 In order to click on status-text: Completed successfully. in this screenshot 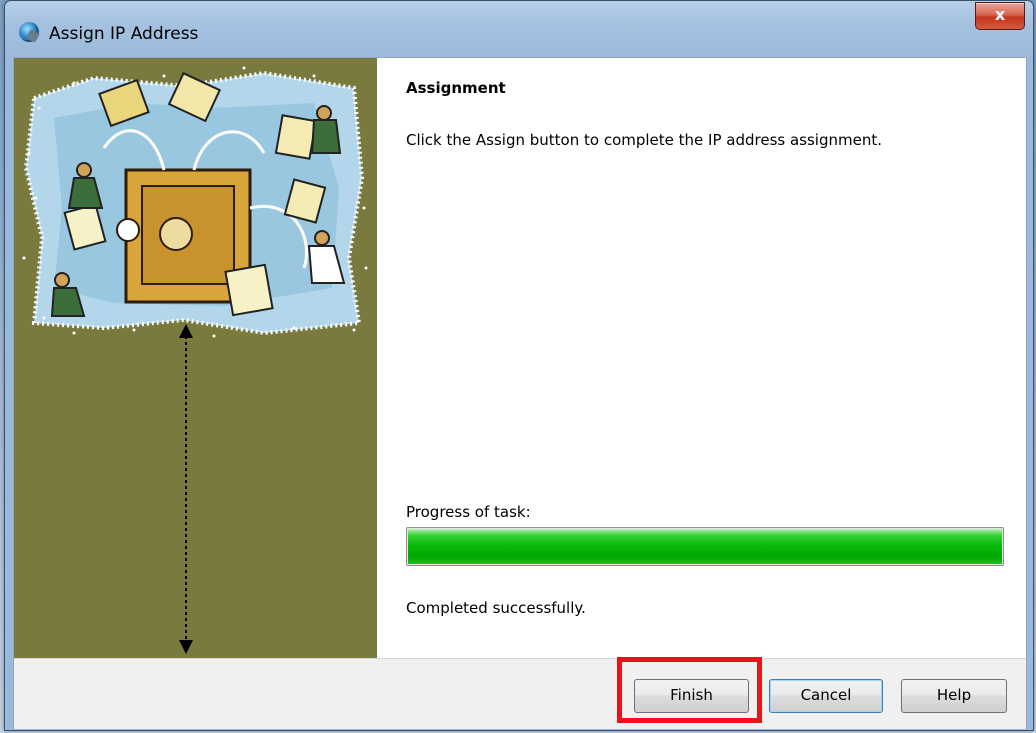, I will do `click(496, 608)`.